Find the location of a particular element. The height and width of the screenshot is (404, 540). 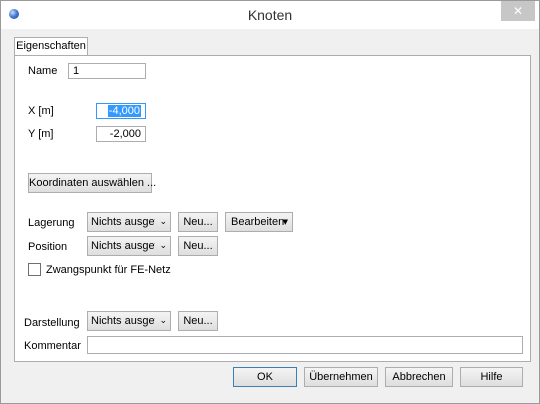

zwangspunkt-checkbox is located at coordinates (34, 269).